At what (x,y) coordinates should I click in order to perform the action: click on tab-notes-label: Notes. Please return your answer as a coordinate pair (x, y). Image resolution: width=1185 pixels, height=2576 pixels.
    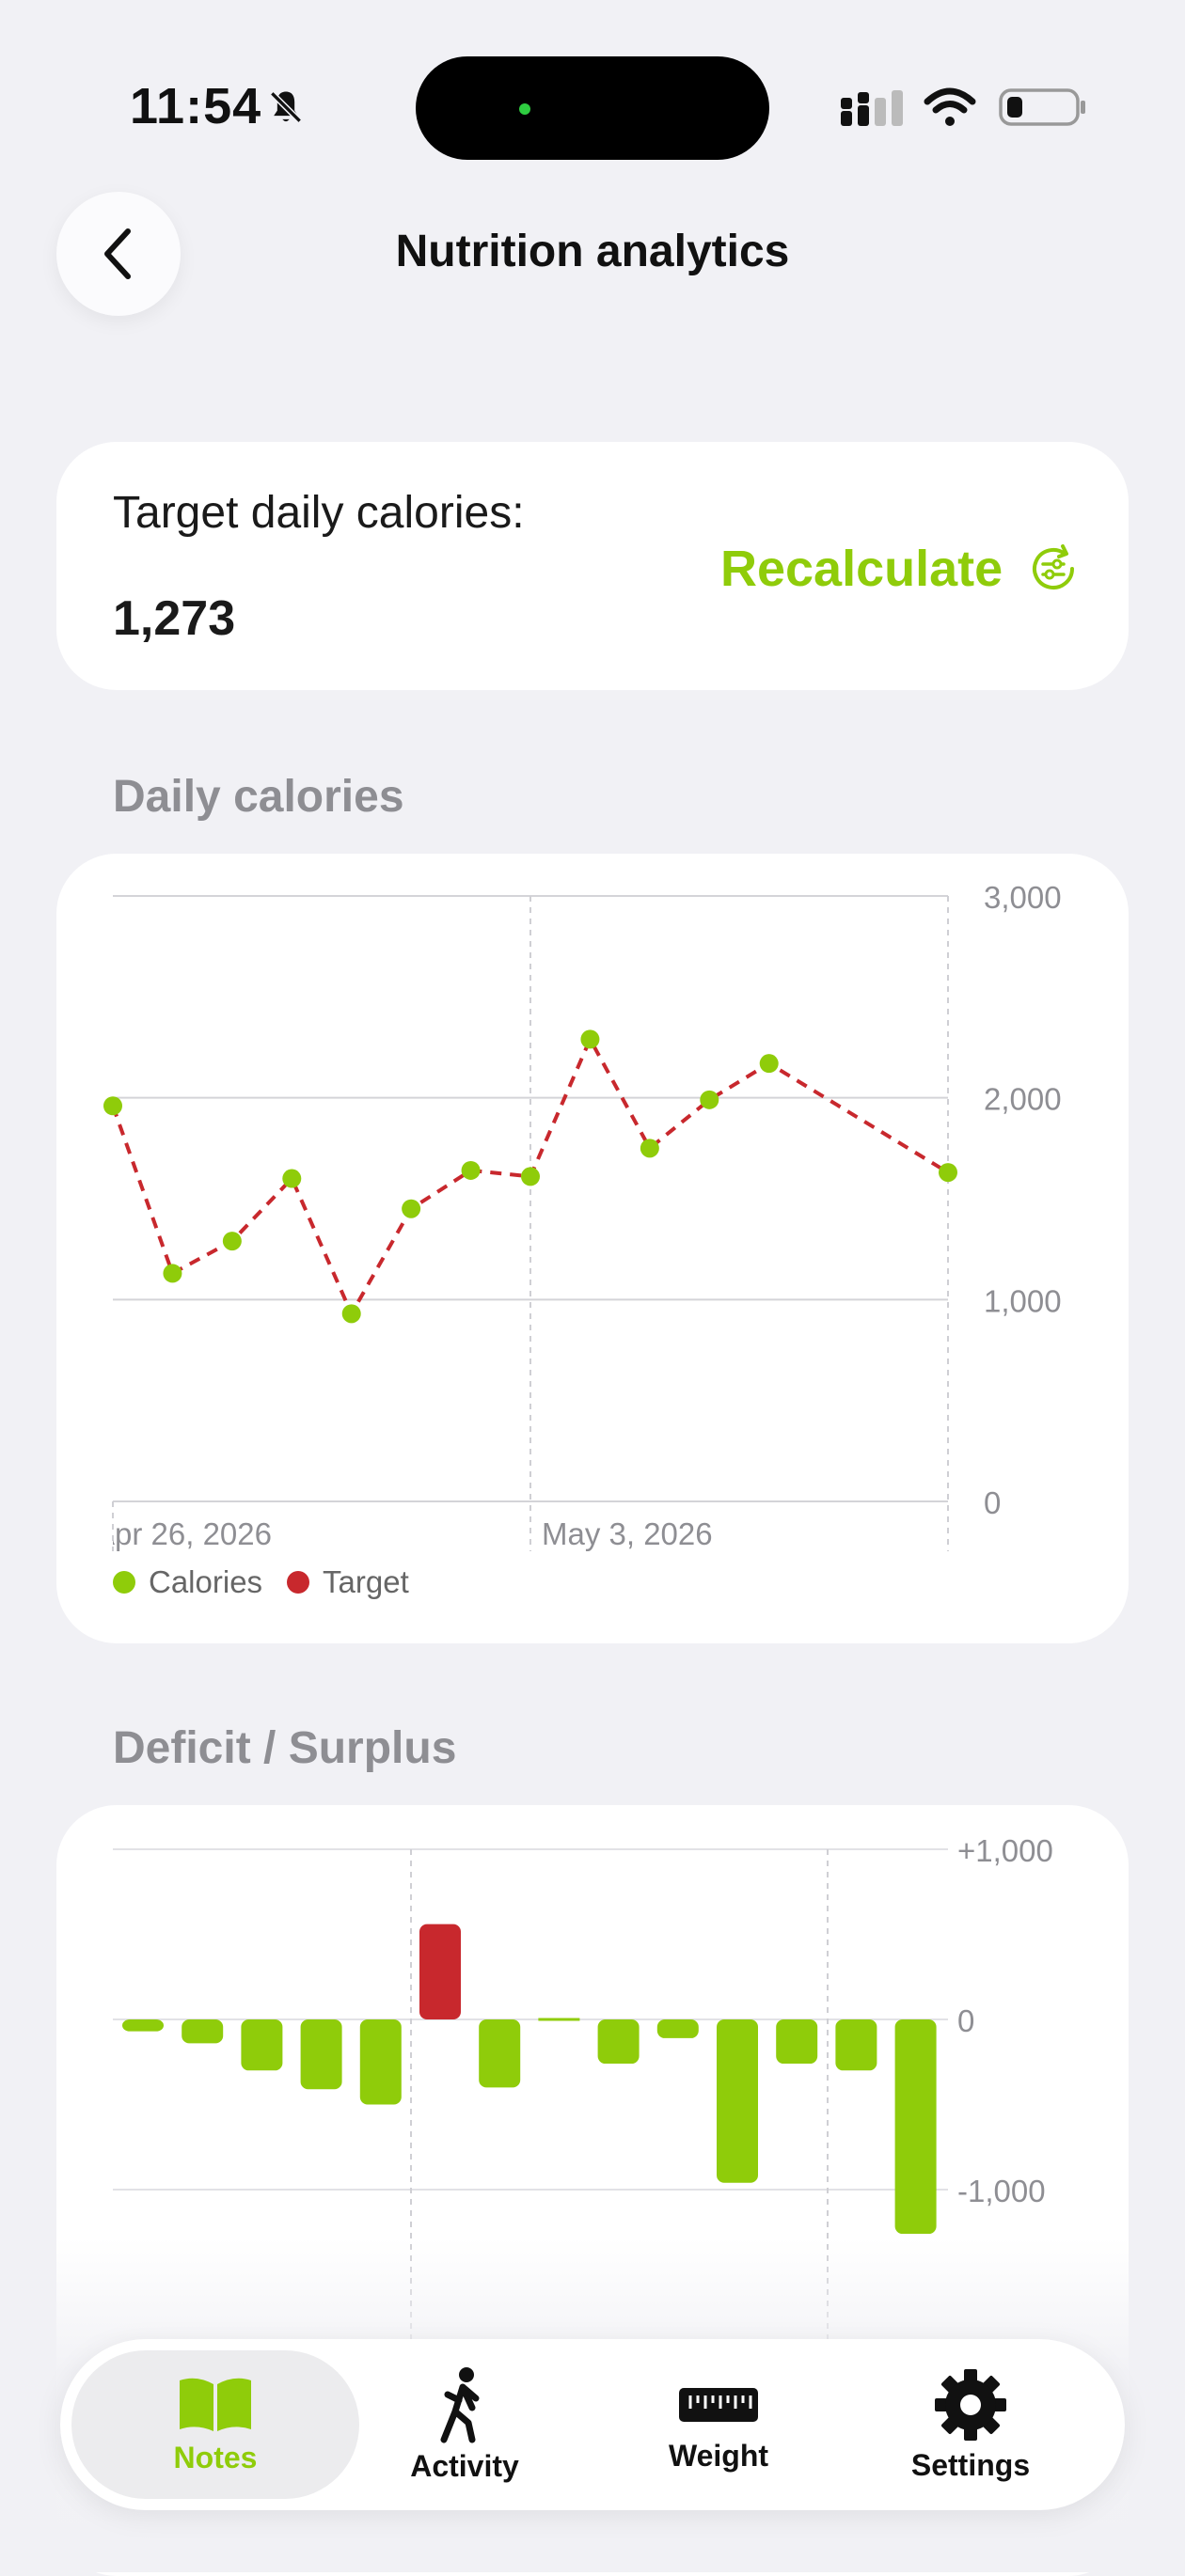
    Looking at the image, I should click on (215, 2457).